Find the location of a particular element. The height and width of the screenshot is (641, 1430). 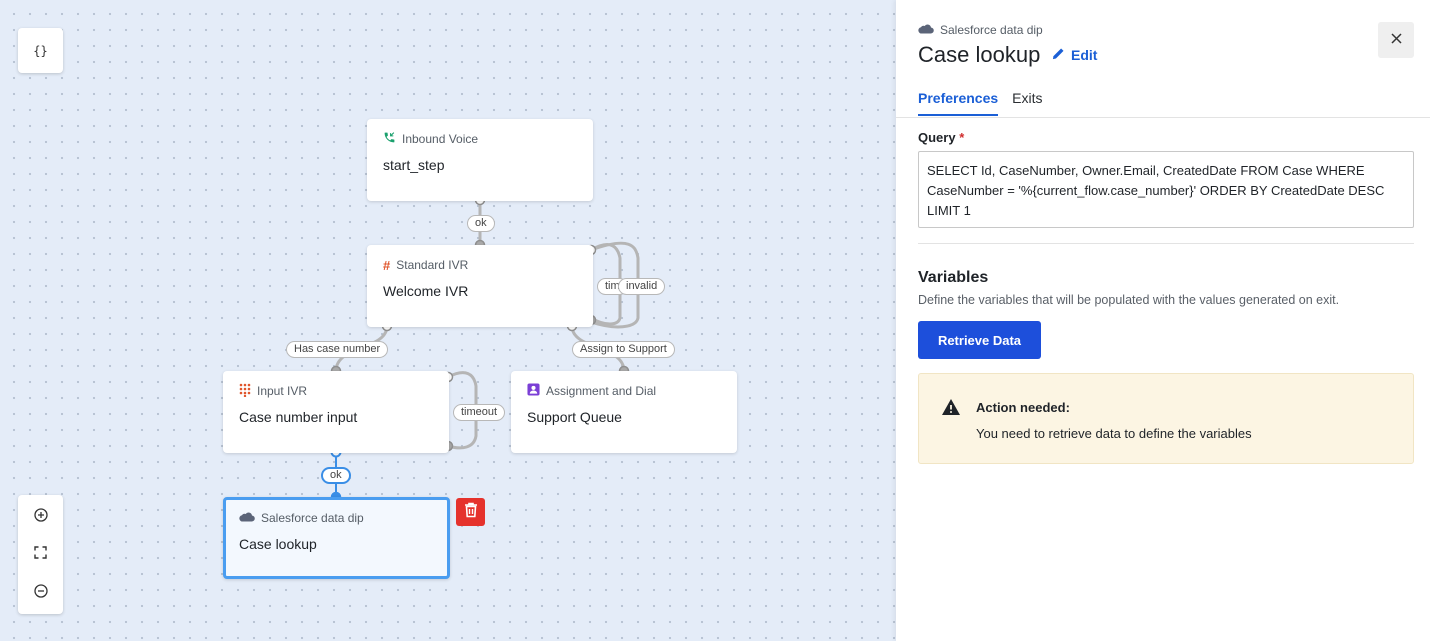

node-input-ivr: Input IVR Case number input is located at coordinates (336, 412).